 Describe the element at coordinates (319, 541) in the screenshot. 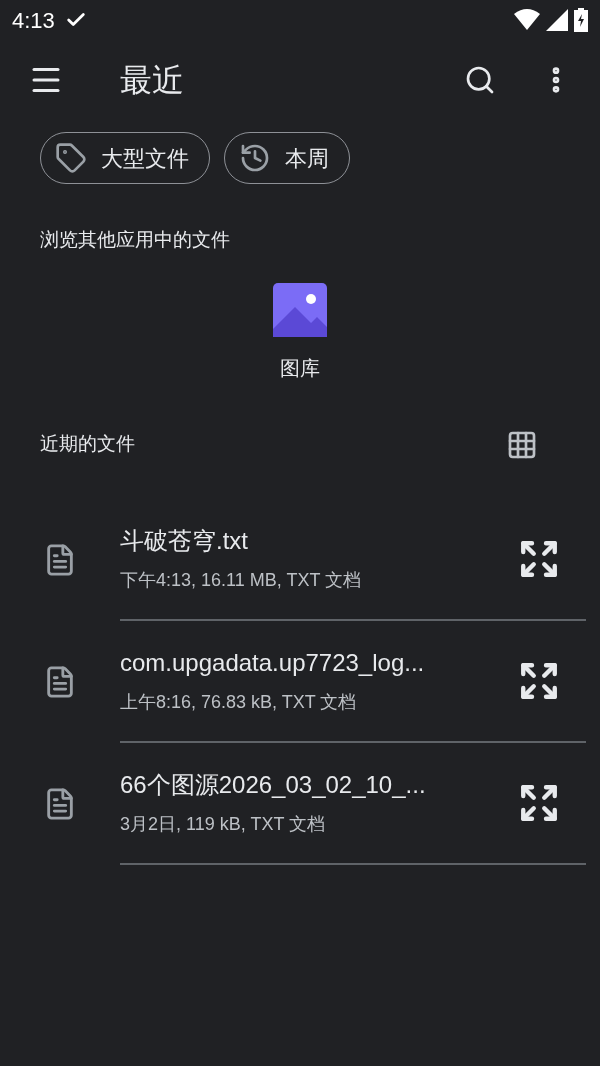

I see `file-name: 斗破苍穹.txt` at that location.